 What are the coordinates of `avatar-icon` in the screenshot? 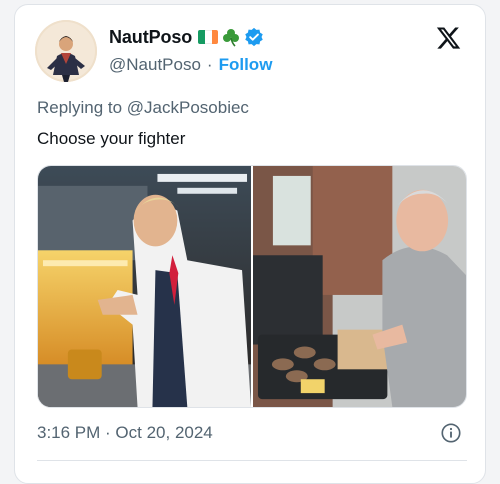 It's located at (66, 51).